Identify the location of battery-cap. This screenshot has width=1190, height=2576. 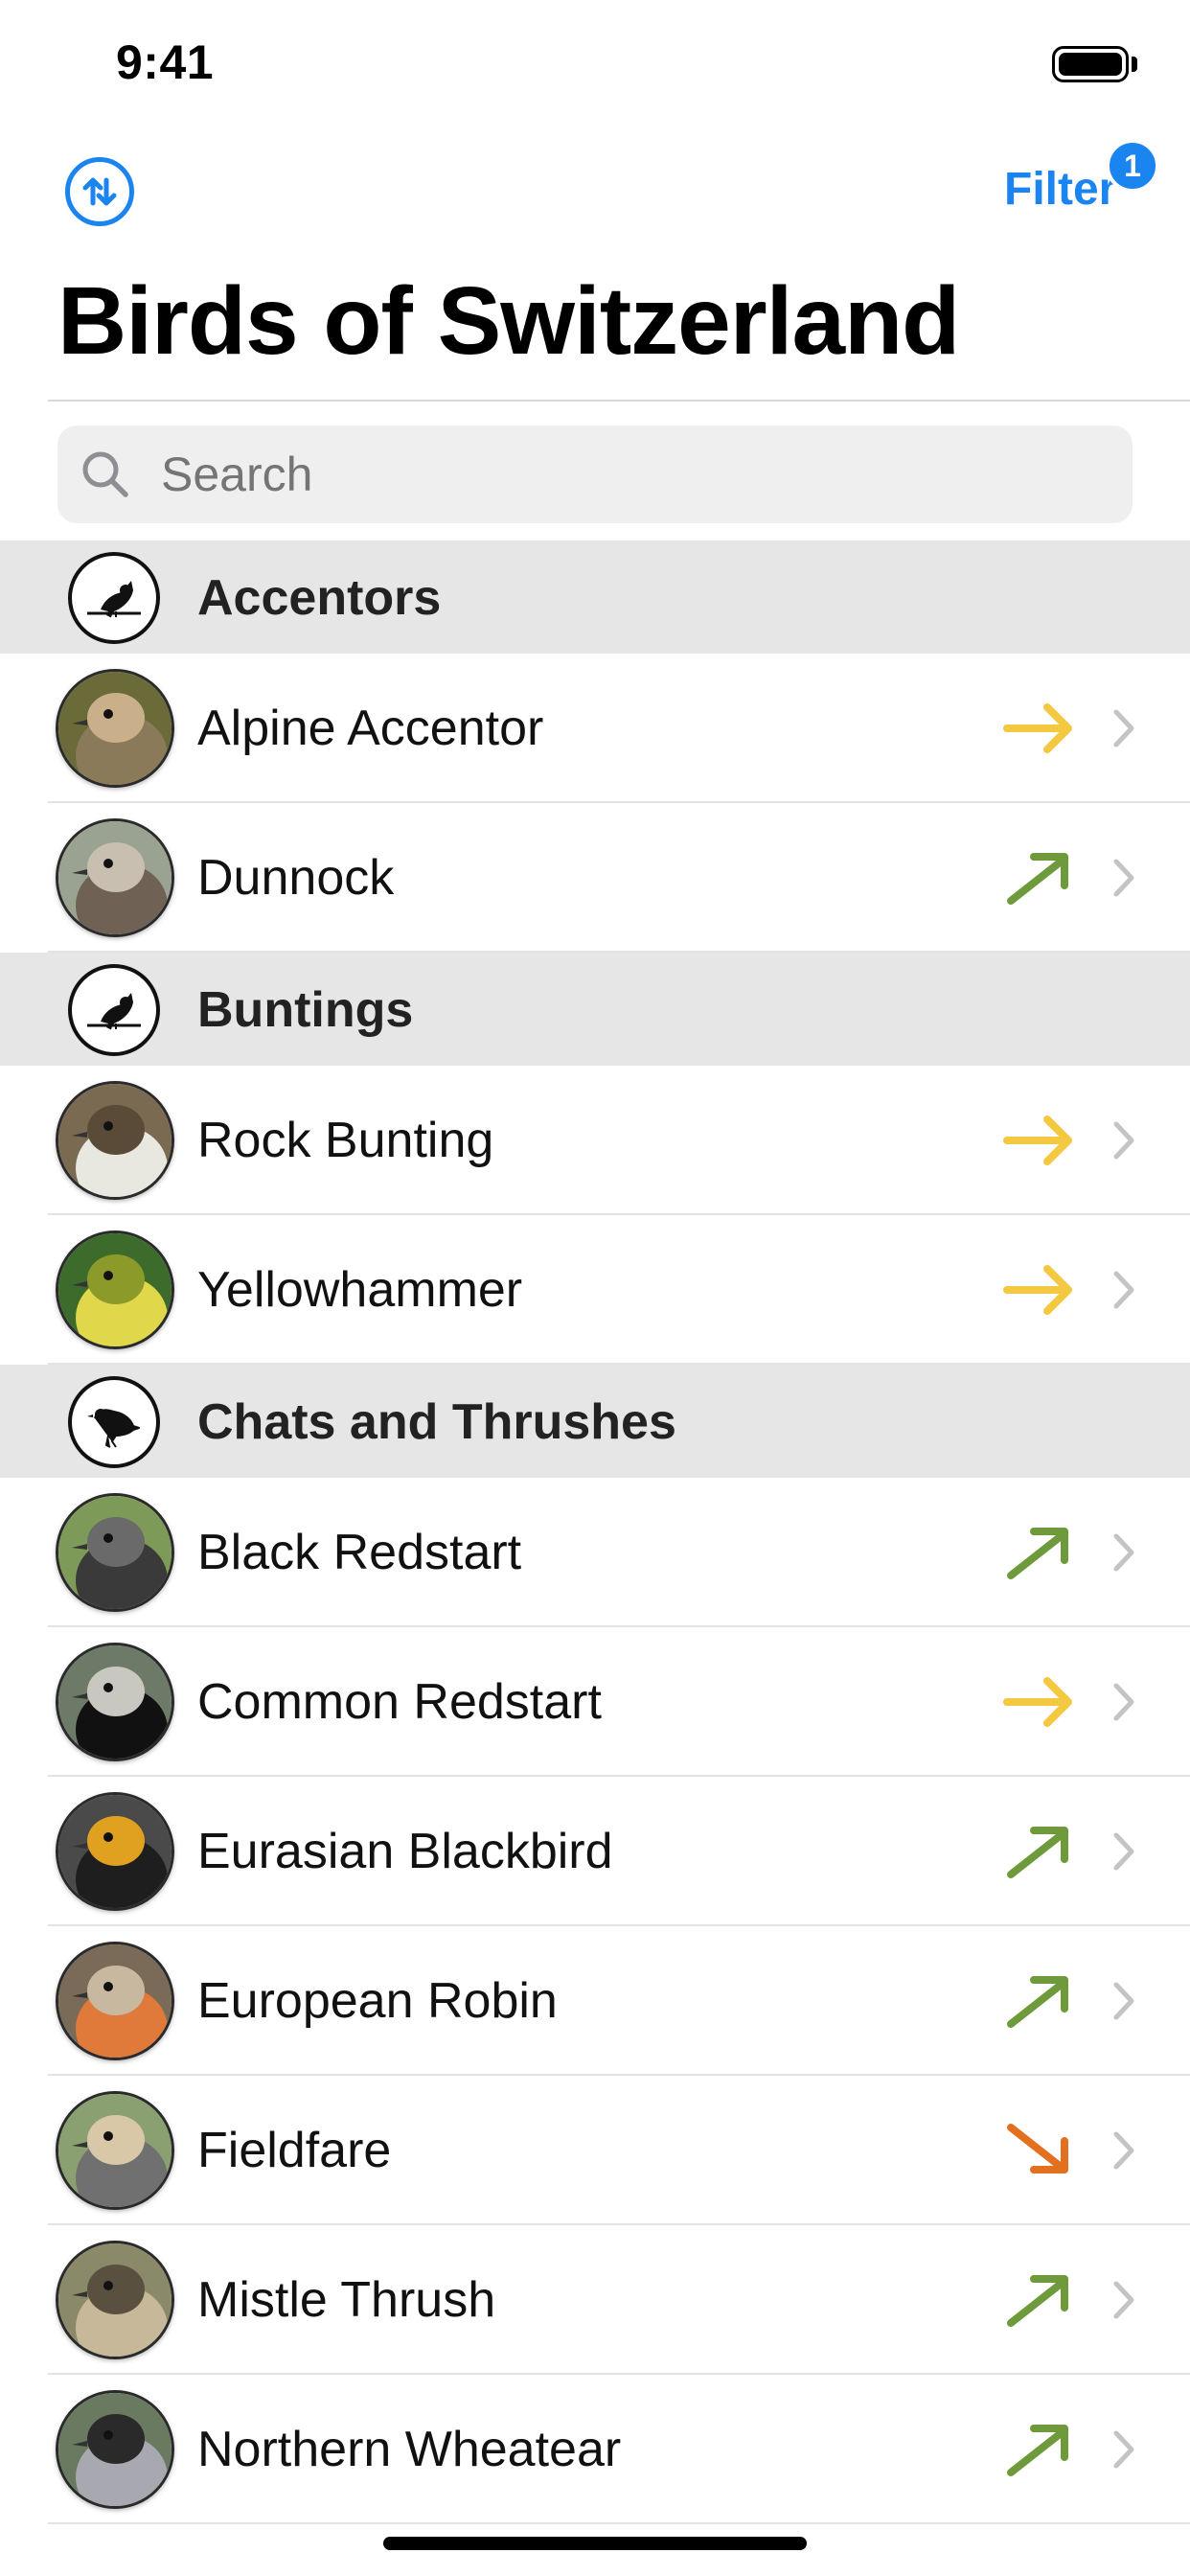
(1134, 64).